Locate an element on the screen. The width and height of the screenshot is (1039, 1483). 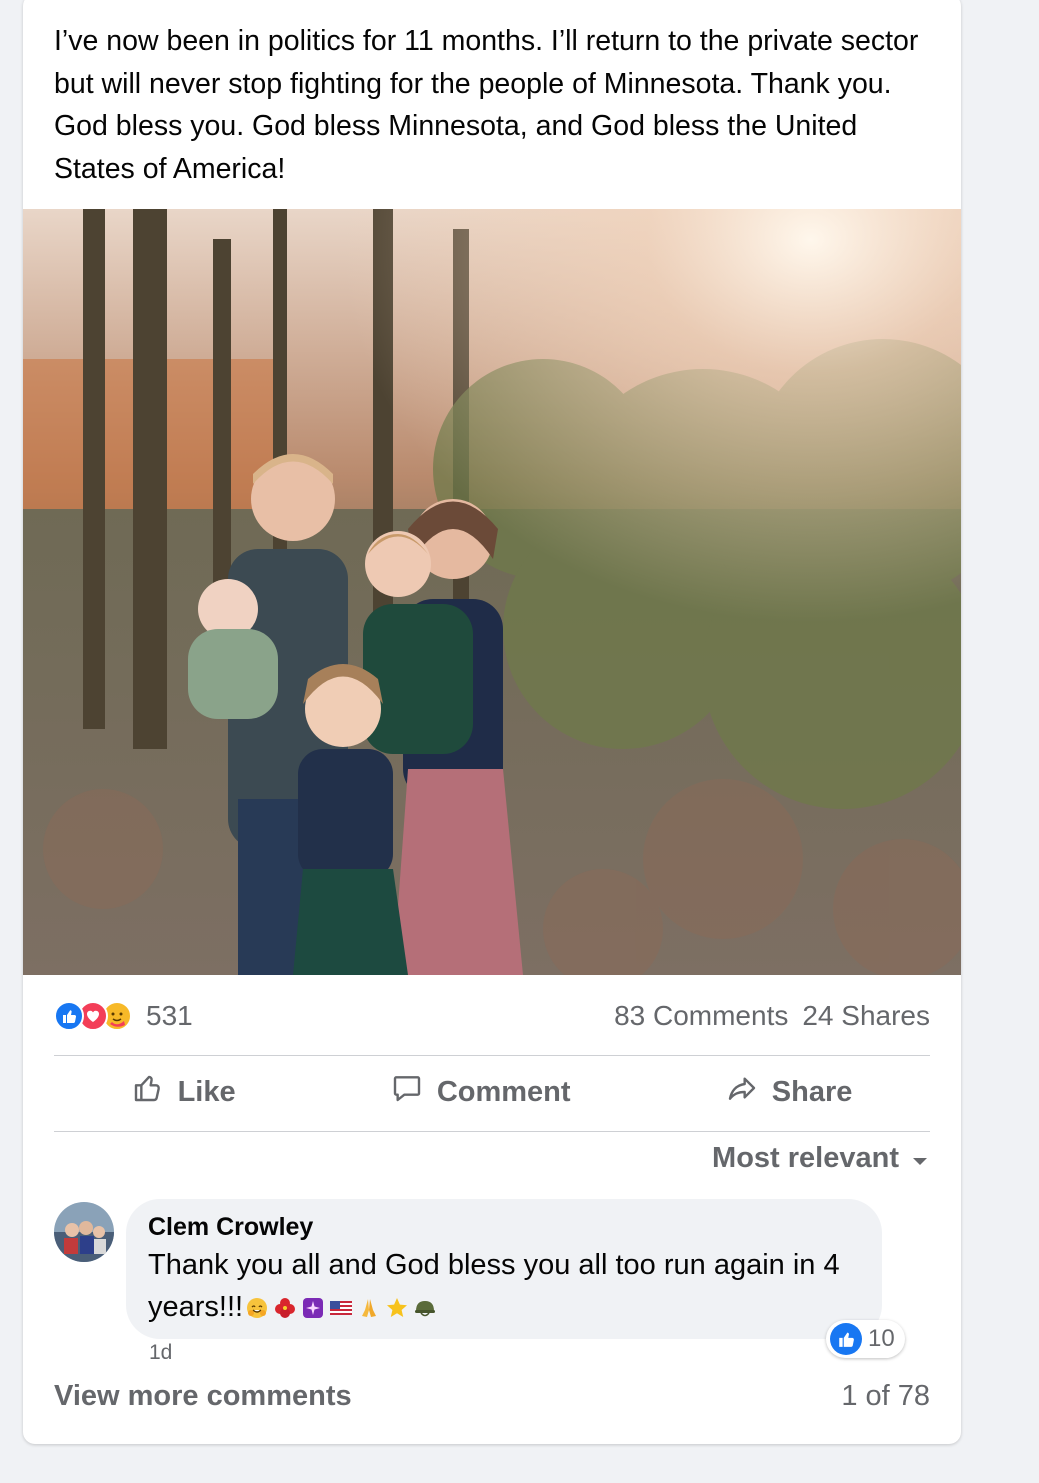
like-button: Like is located at coordinates (184, 1092).